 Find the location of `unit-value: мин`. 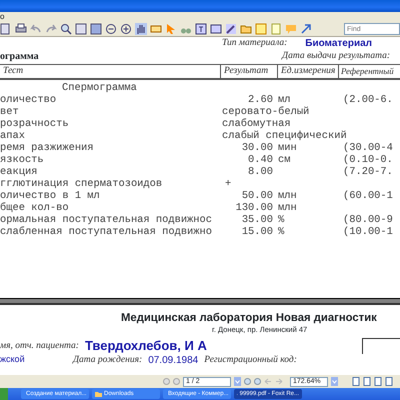

unit-value: мин is located at coordinates (287, 148).